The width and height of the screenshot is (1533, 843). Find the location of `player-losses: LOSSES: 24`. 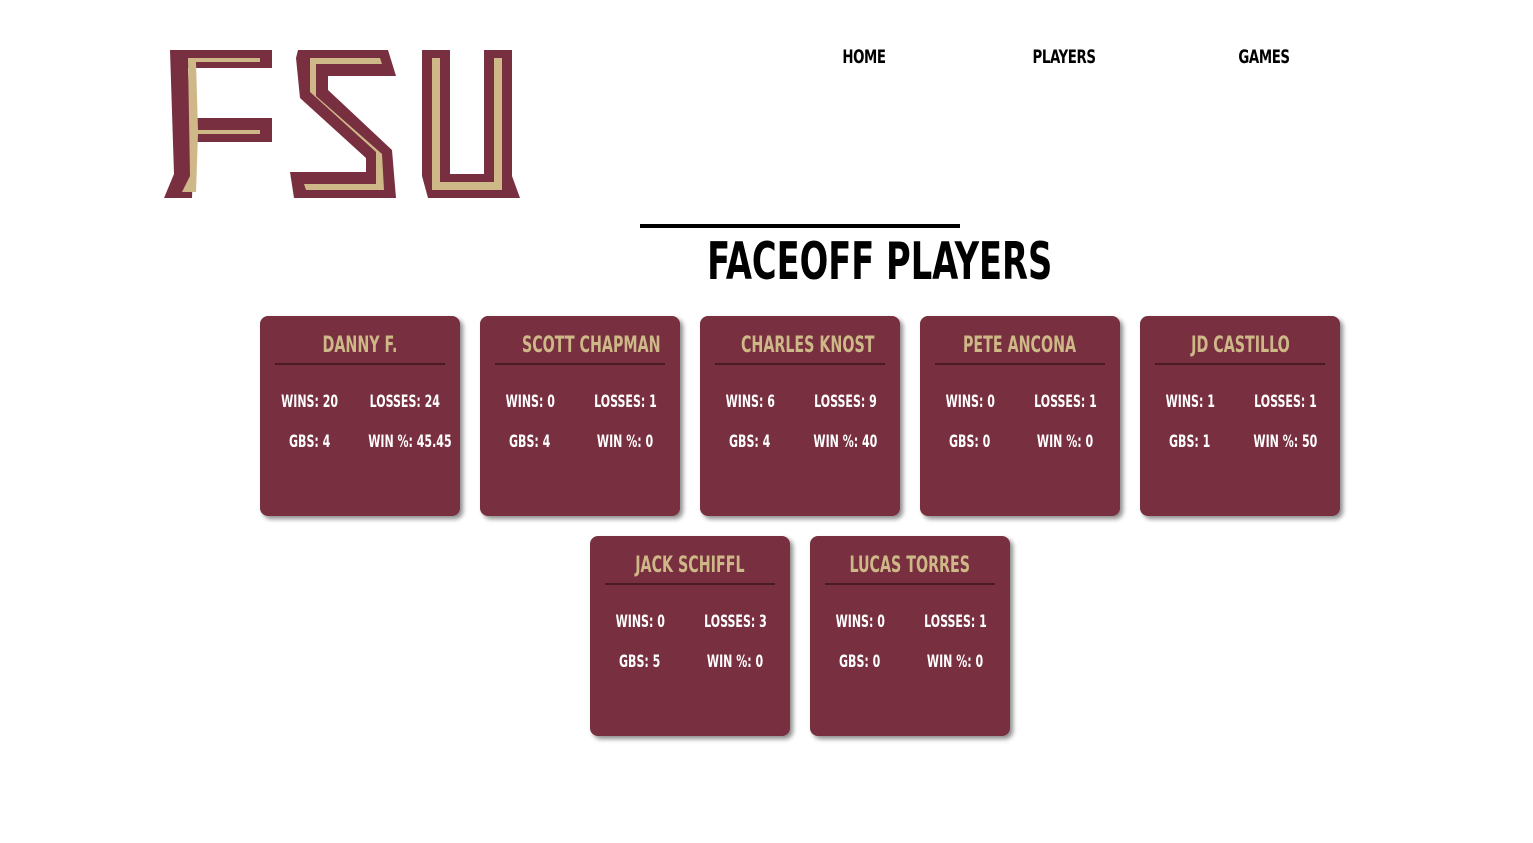

player-losses: LOSSES: 24 is located at coordinates (405, 402).